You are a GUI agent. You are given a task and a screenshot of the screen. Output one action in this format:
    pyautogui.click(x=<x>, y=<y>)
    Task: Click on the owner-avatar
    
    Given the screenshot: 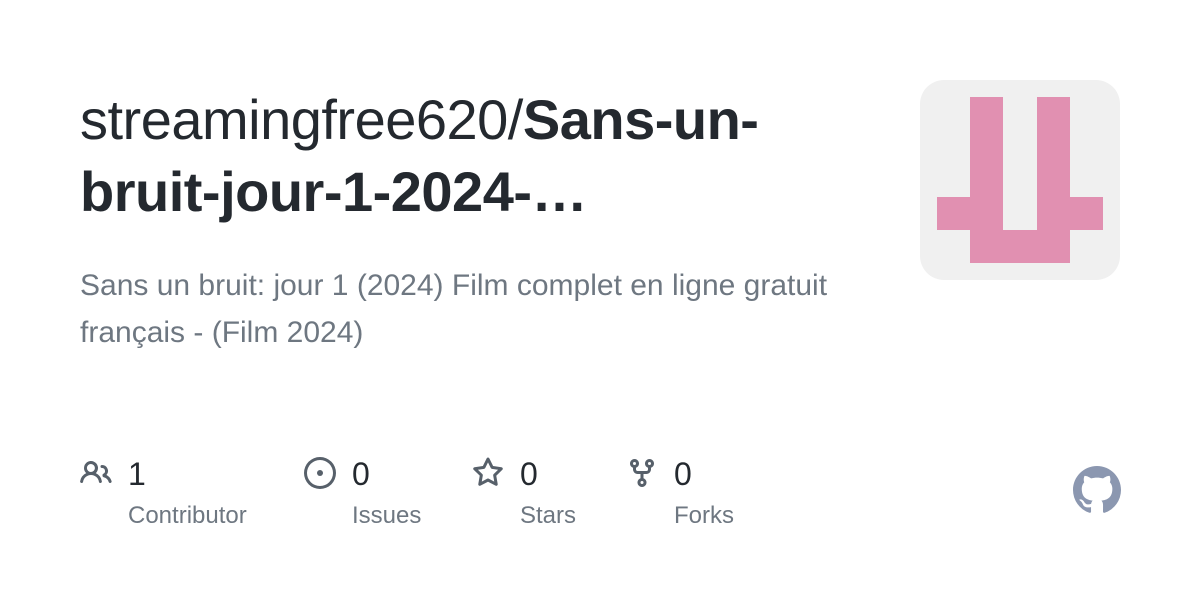 What is the action you would take?
    pyautogui.click(x=1020, y=180)
    